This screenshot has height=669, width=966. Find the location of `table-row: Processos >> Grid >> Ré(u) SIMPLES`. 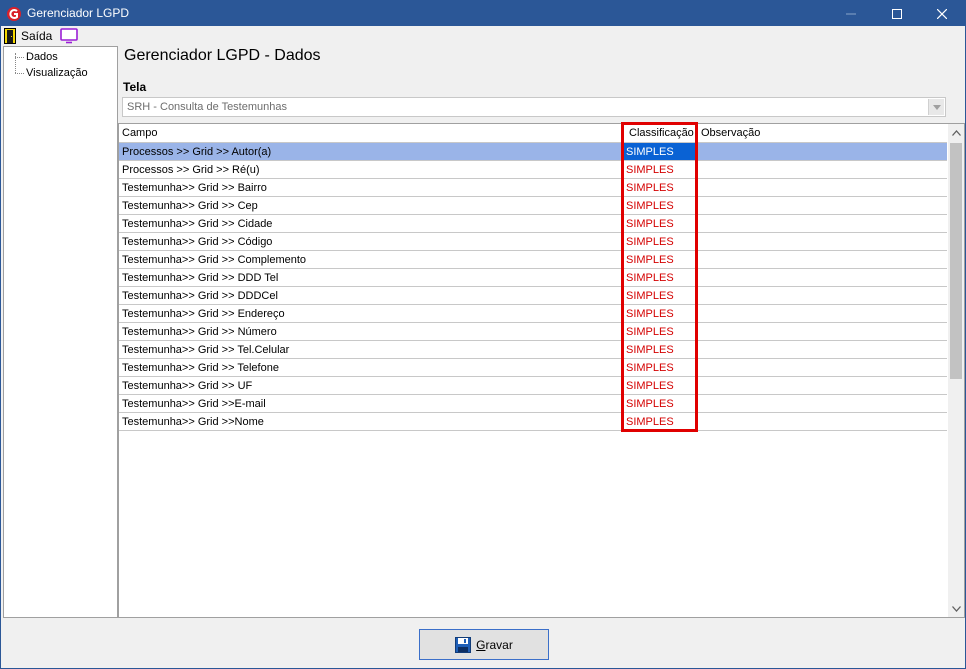

table-row: Processos >> Grid >> Ré(u) SIMPLES is located at coordinates (533, 170).